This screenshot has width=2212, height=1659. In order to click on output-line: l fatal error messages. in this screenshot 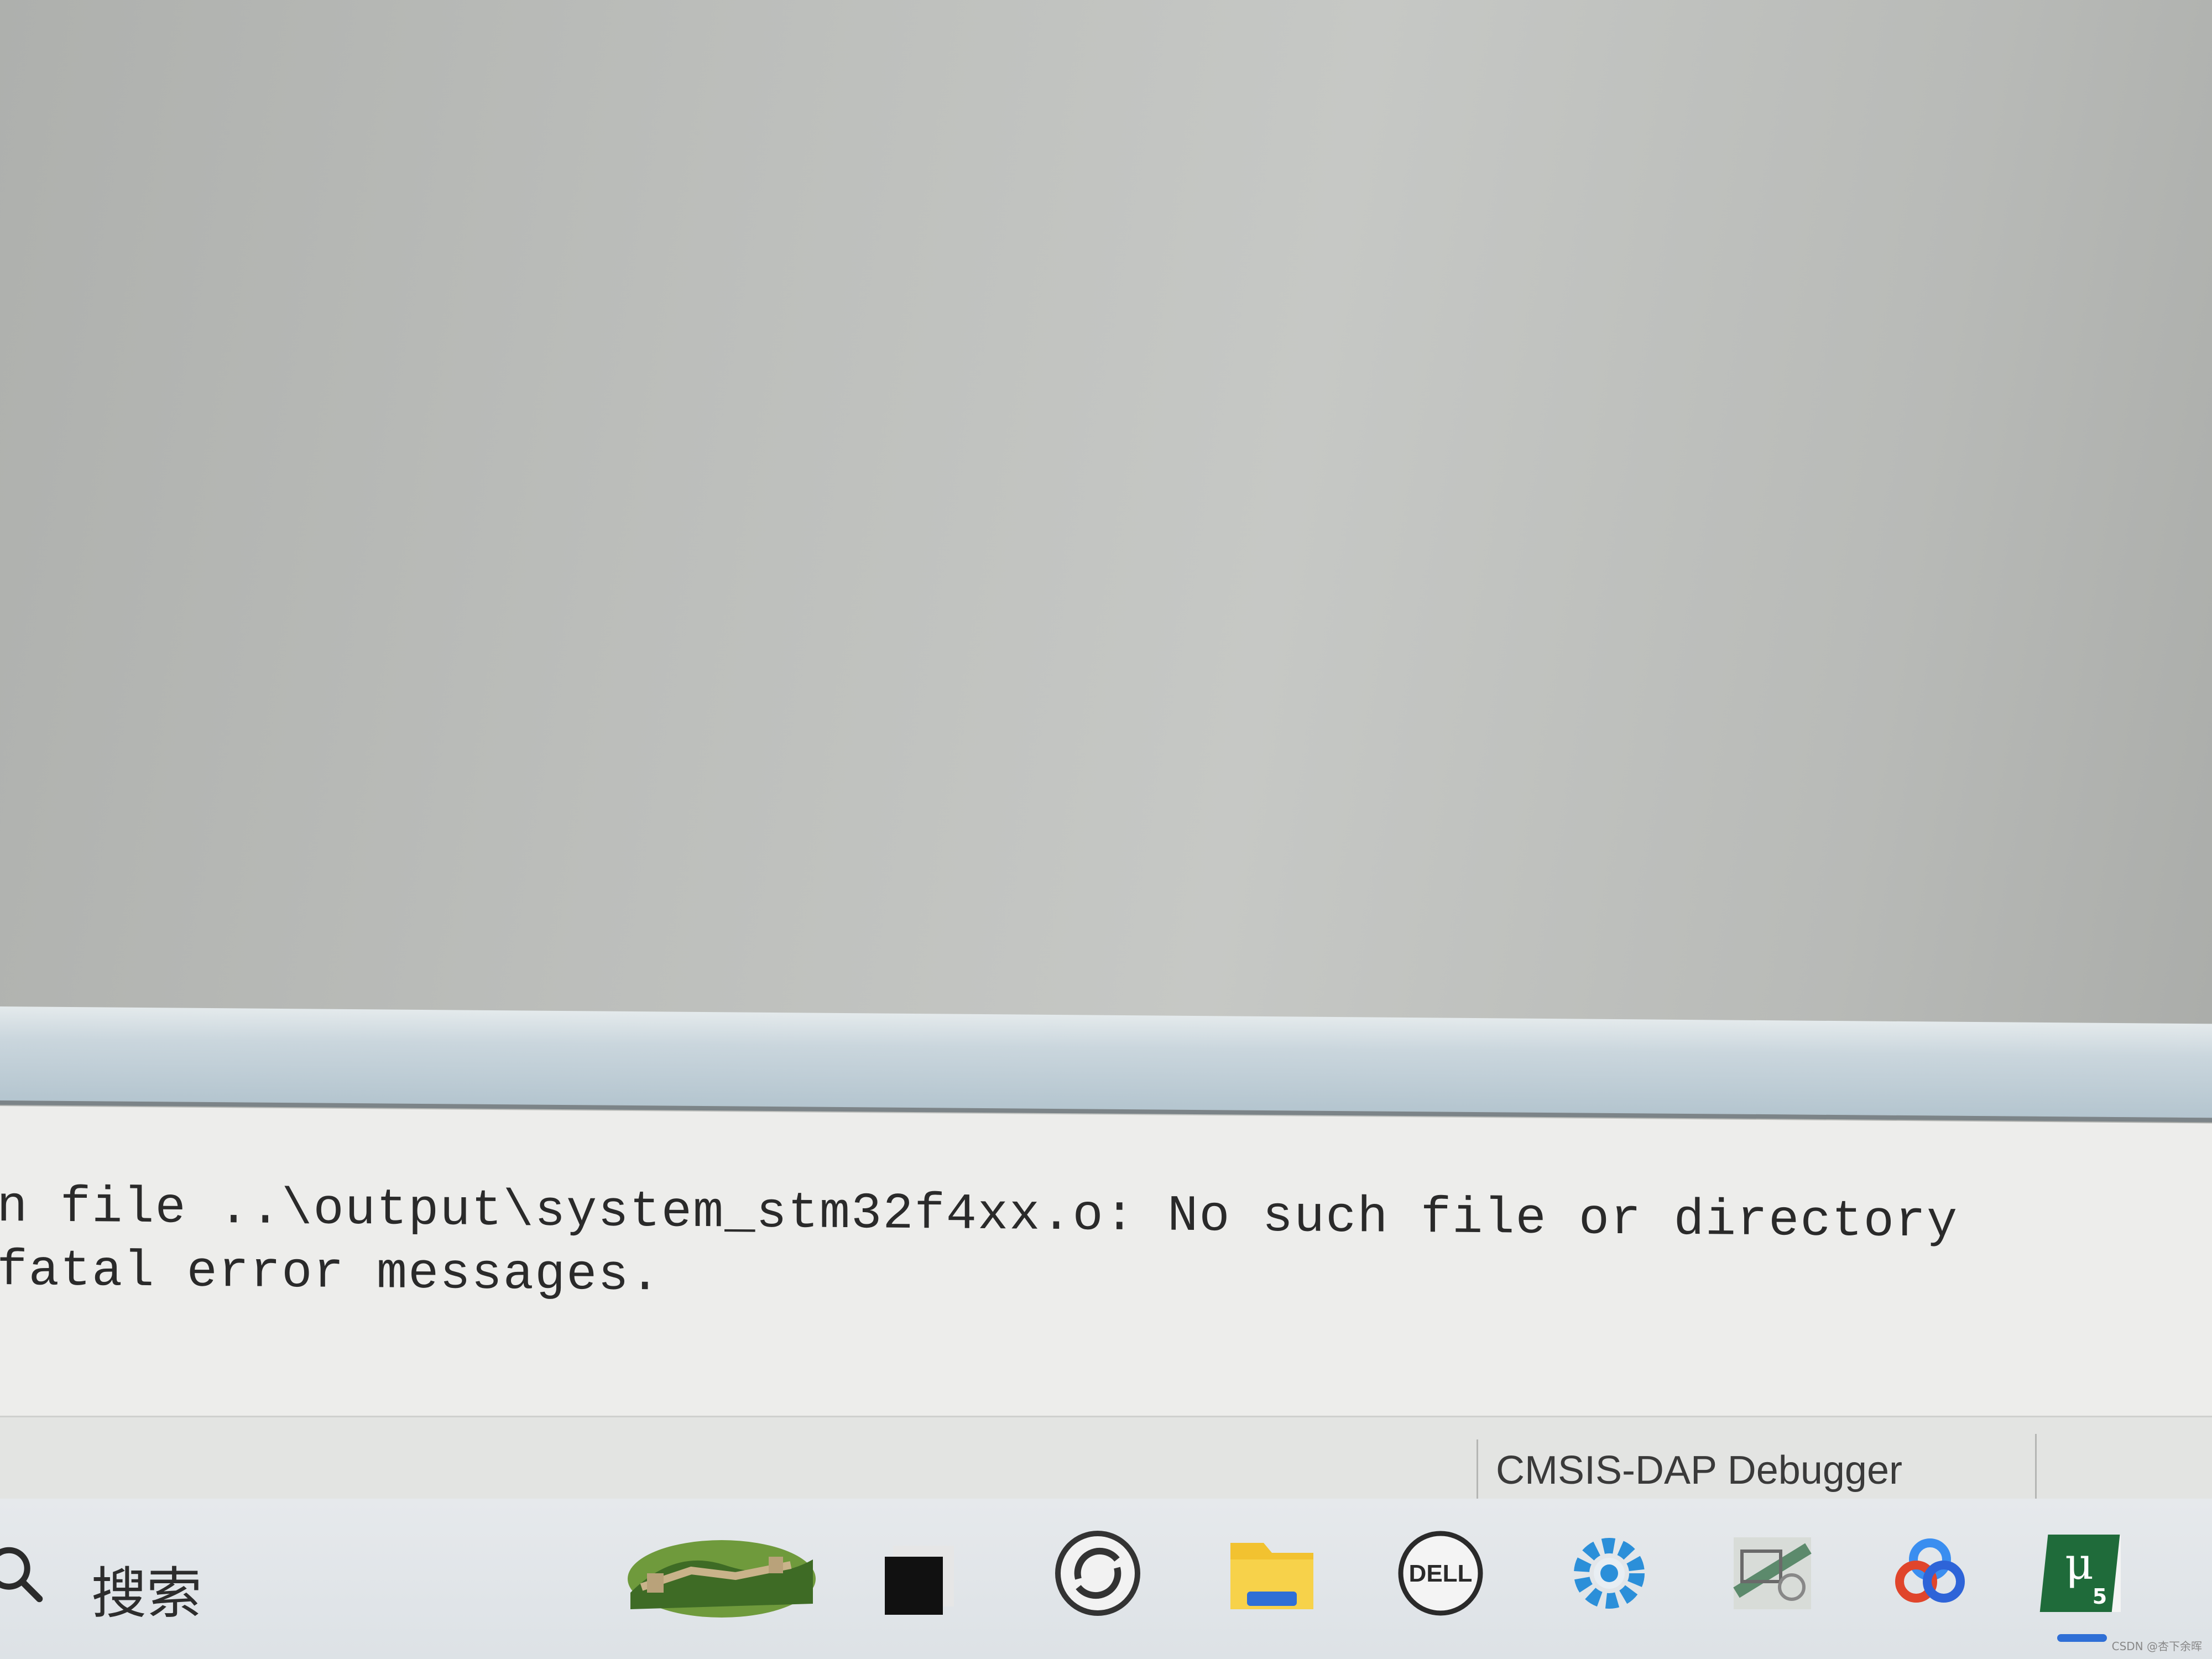, I will do `click(331, 1273)`.